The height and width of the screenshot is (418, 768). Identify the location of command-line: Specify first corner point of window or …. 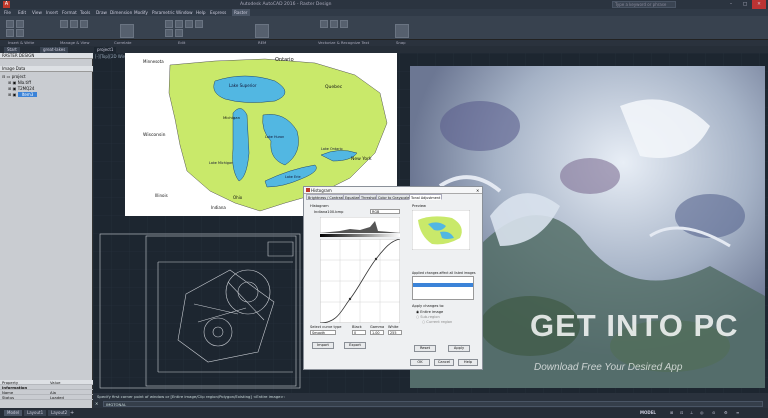
(430, 400).